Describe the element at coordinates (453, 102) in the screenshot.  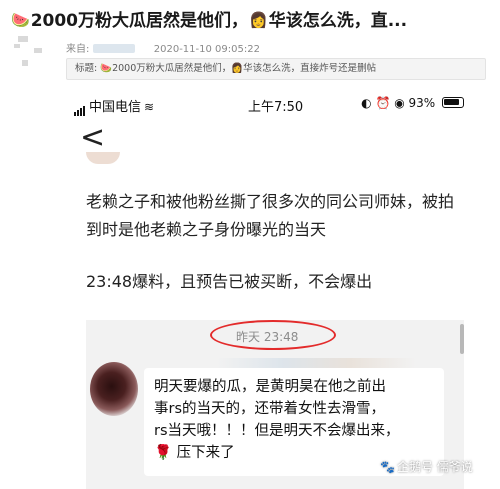
I see `battery-icon` at that location.